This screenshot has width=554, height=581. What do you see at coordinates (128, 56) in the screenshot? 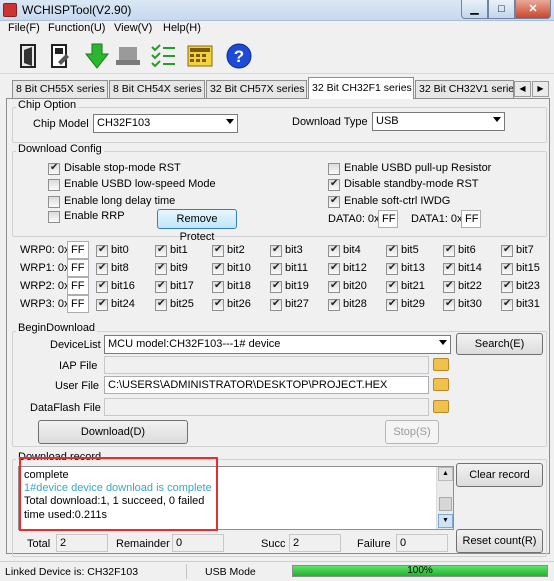
I see `device-icon` at bounding box center [128, 56].